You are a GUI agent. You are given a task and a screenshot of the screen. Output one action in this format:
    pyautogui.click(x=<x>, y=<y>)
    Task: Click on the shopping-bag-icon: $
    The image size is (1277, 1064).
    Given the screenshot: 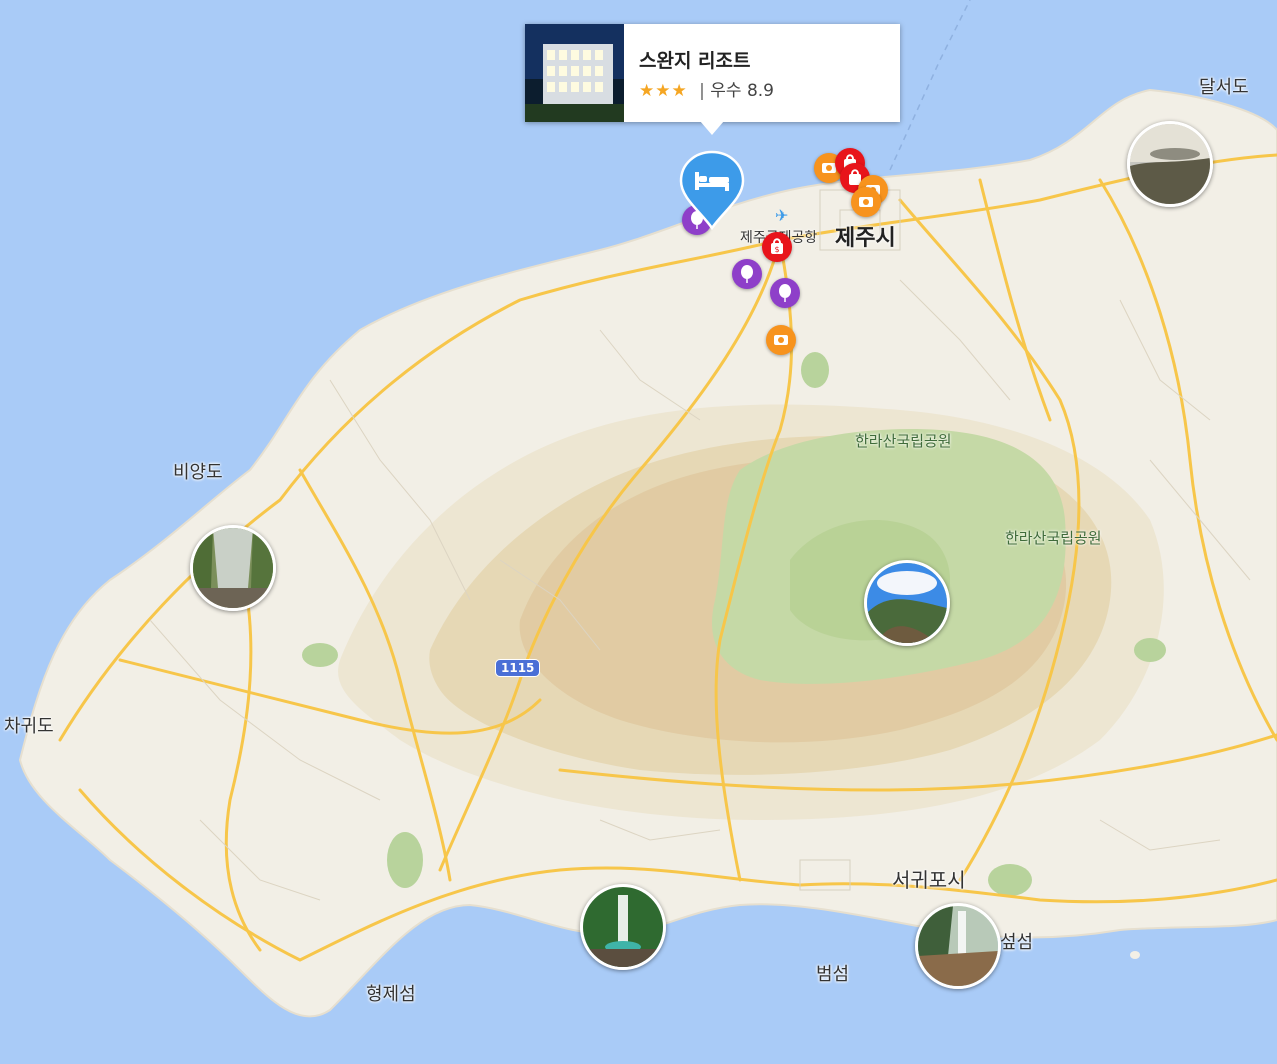 What is the action you would take?
    pyautogui.click(x=777, y=246)
    